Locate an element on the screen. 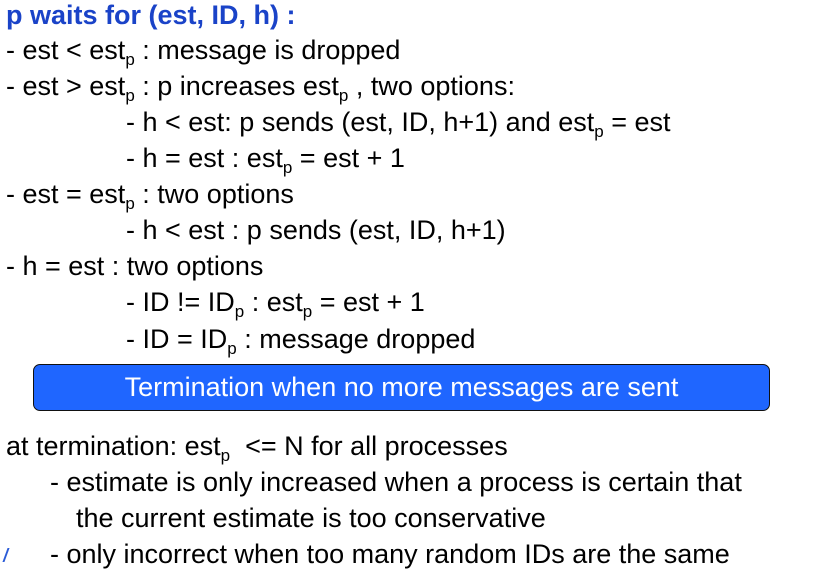 The image size is (827, 571). sub-rule-line: - ID = IDp : message dropped is located at coordinates (301, 341).